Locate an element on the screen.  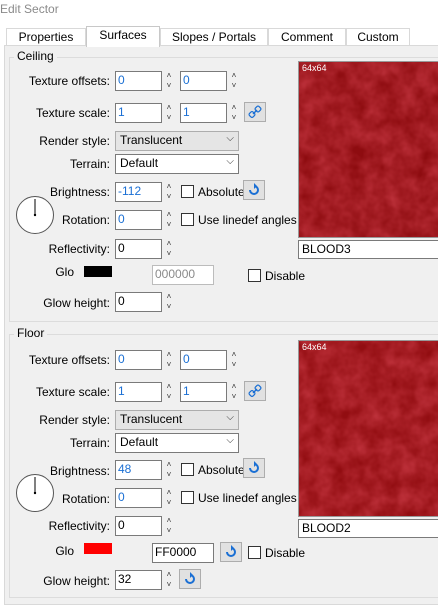
ceiling-rotation-input: 0 is located at coordinates (138, 220).